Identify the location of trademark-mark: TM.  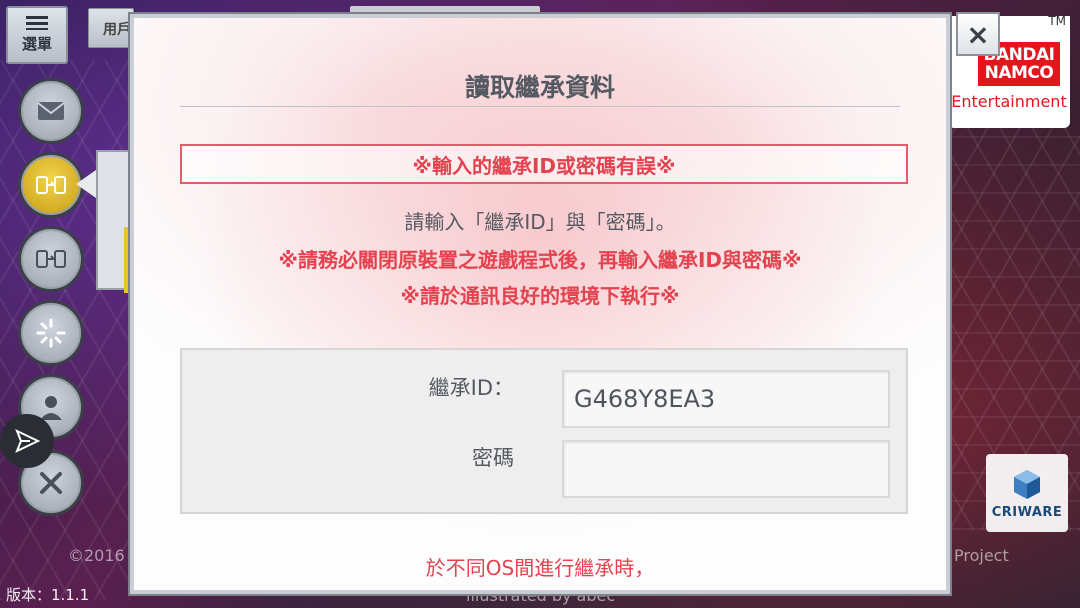
(1057, 21).